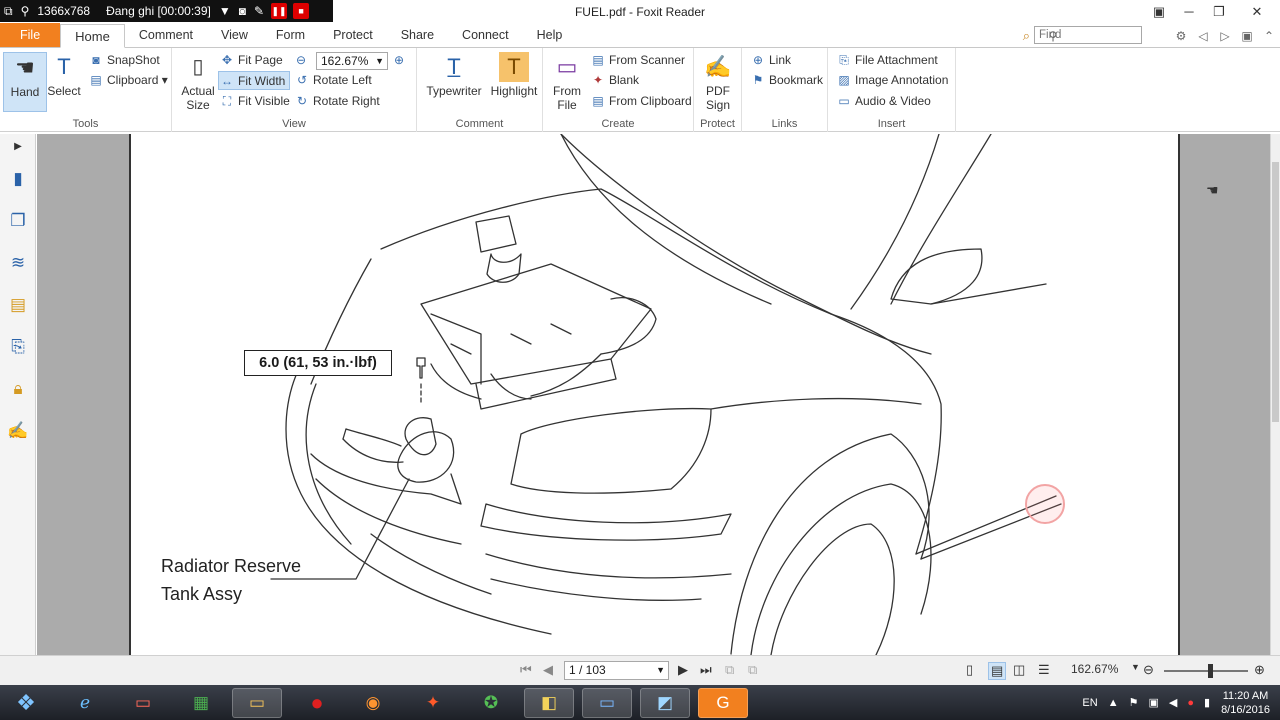  Describe the element at coordinates (1134, 702) in the screenshot. I see `flag-icon: ⚑` at that location.